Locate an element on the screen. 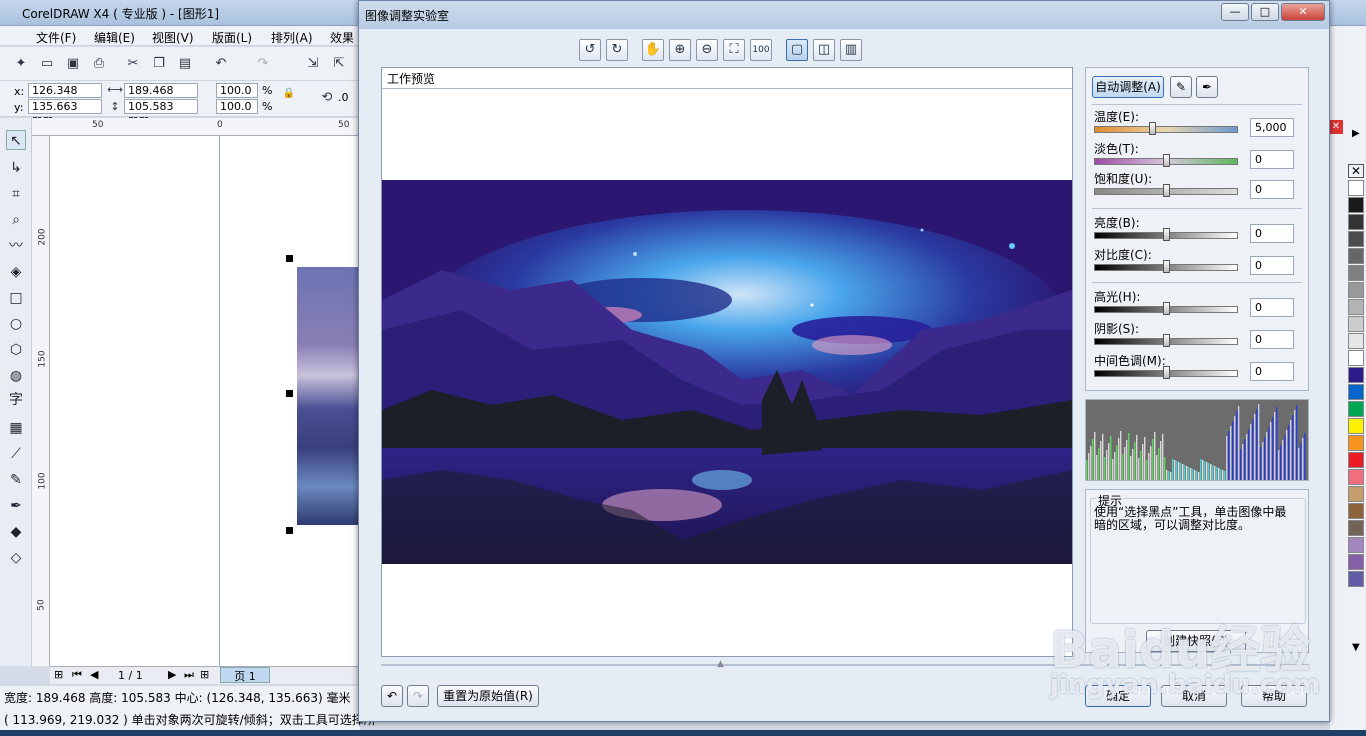 This screenshot has height=736, width=1366. hand-icon: ✋ is located at coordinates (653, 50).